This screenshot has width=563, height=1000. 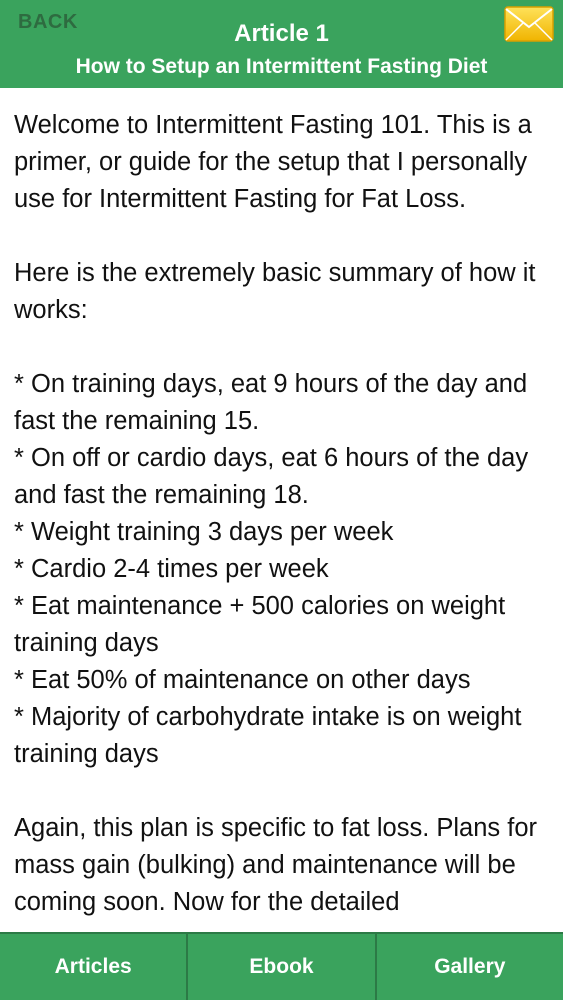 What do you see at coordinates (242, 680) in the screenshot?
I see `list-item: * Eat 50% of maintenance on other days` at bounding box center [242, 680].